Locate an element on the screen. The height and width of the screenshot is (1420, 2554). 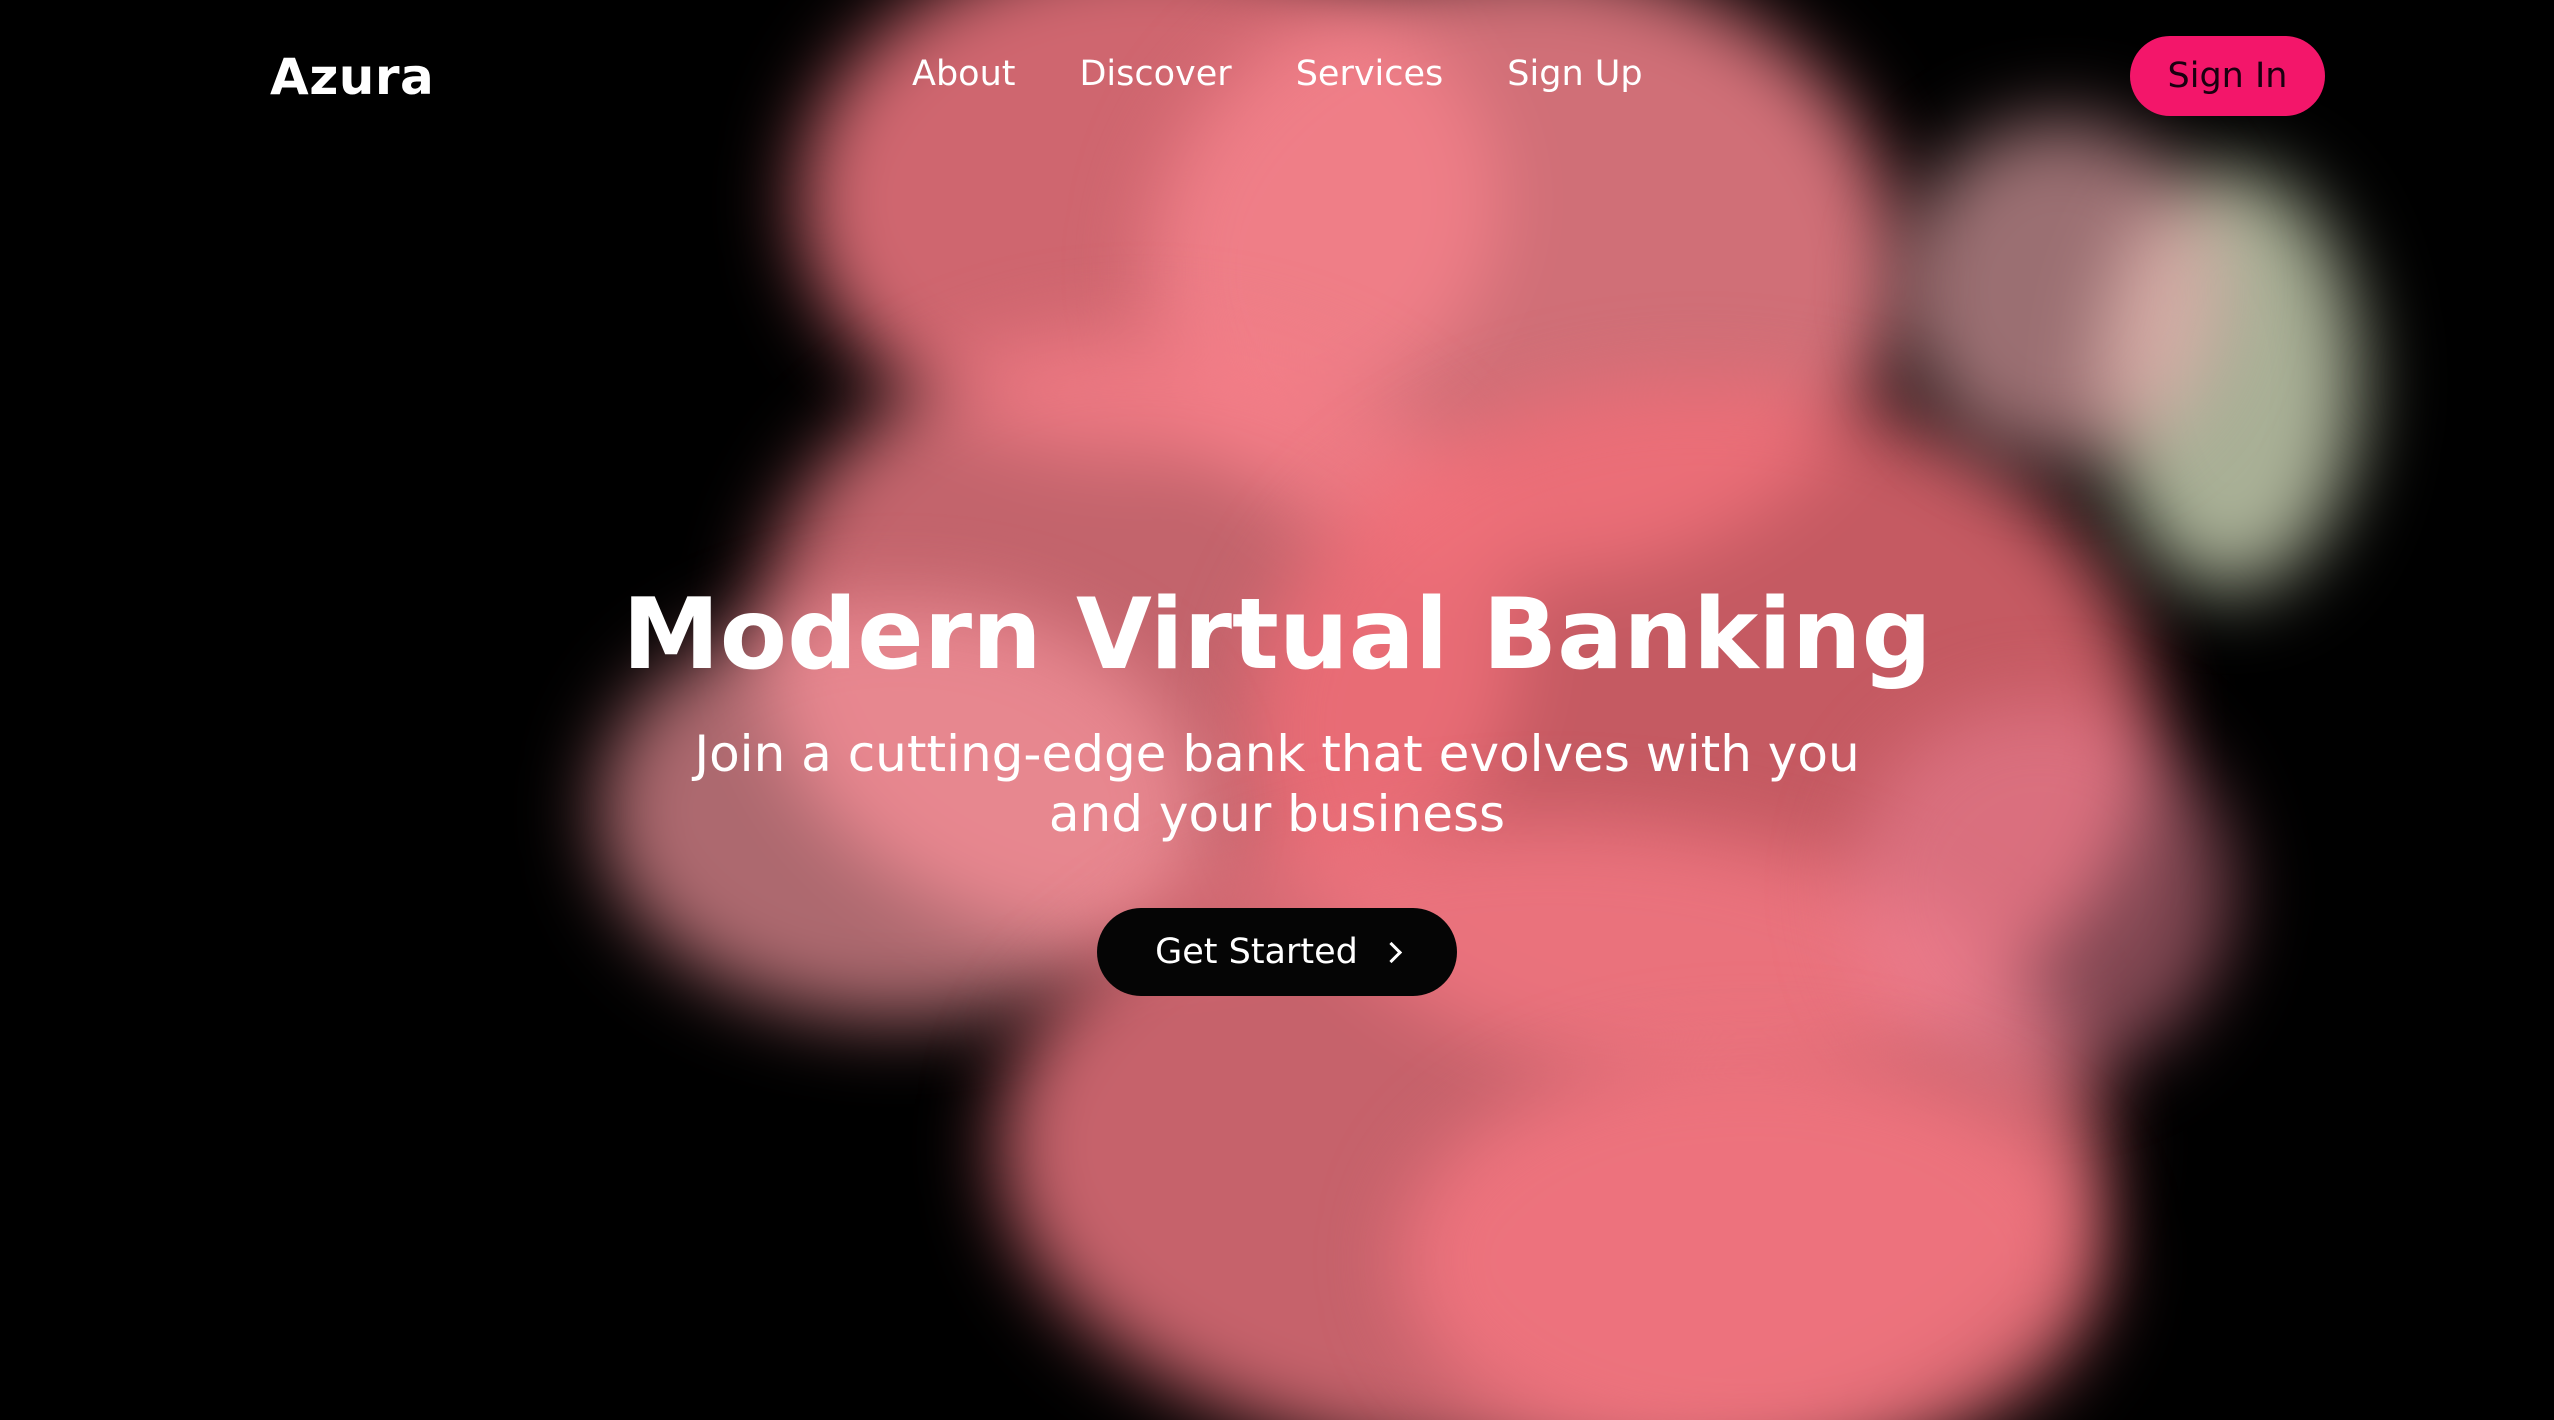
get-started-label: Get Started is located at coordinates (1256, 952).